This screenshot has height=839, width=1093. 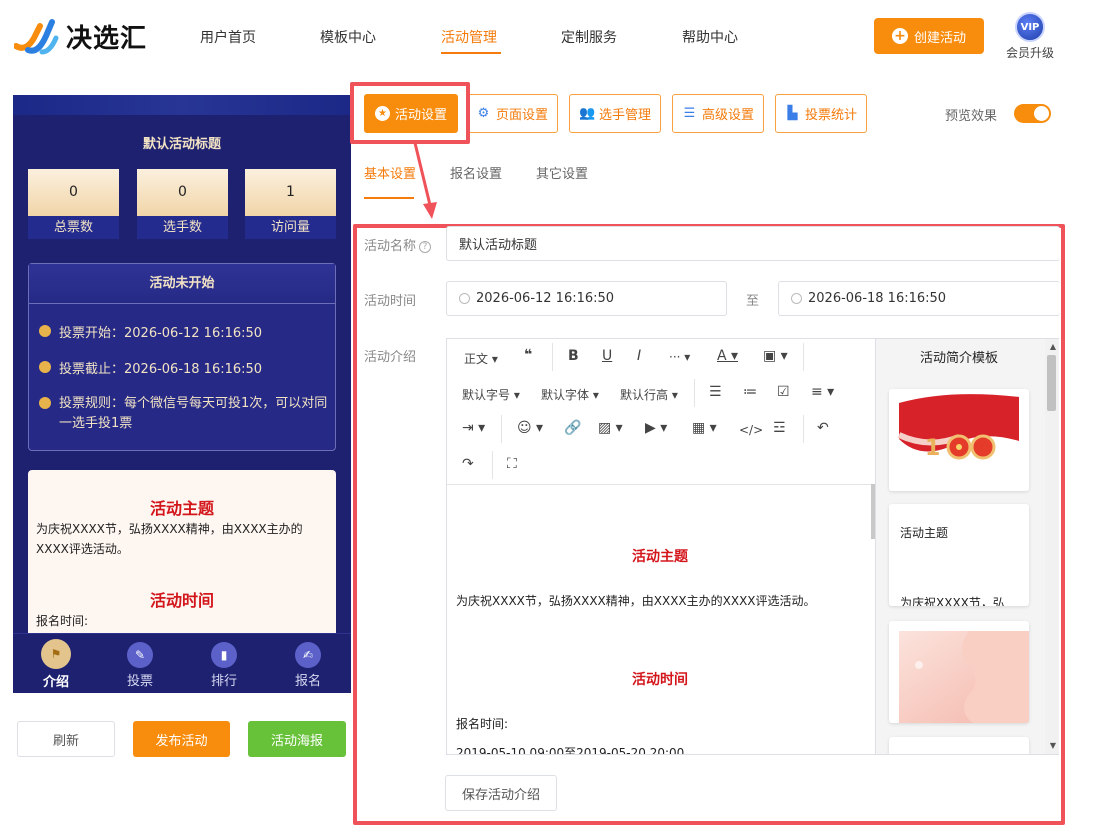 I want to click on nav-help-center: 帮助中心, so click(x=710, y=37).